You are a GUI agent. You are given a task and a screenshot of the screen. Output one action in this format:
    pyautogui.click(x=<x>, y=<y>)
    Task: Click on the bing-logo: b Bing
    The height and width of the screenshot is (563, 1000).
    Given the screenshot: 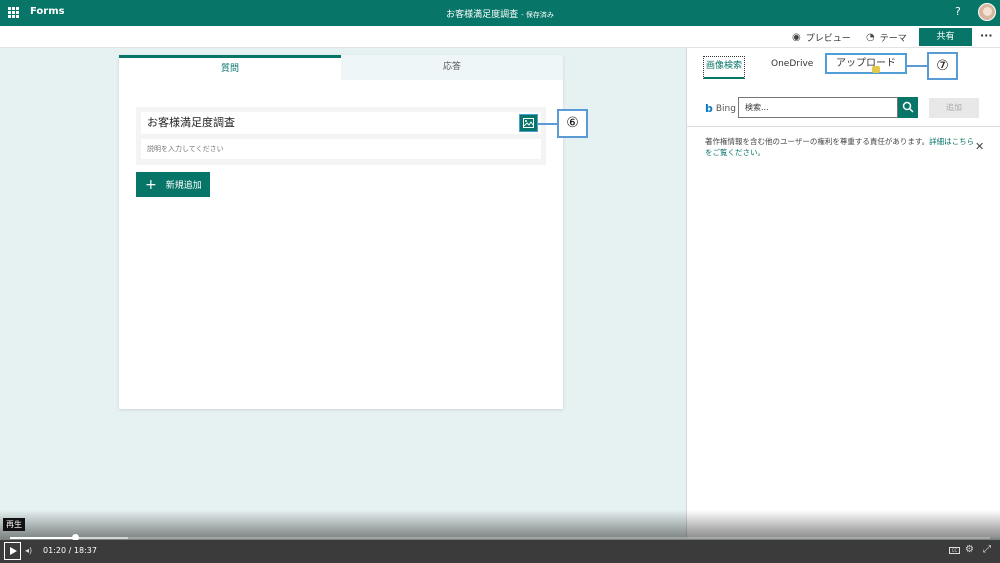 What is the action you would take?
    pyautogui.click(x=720, y=108)
    